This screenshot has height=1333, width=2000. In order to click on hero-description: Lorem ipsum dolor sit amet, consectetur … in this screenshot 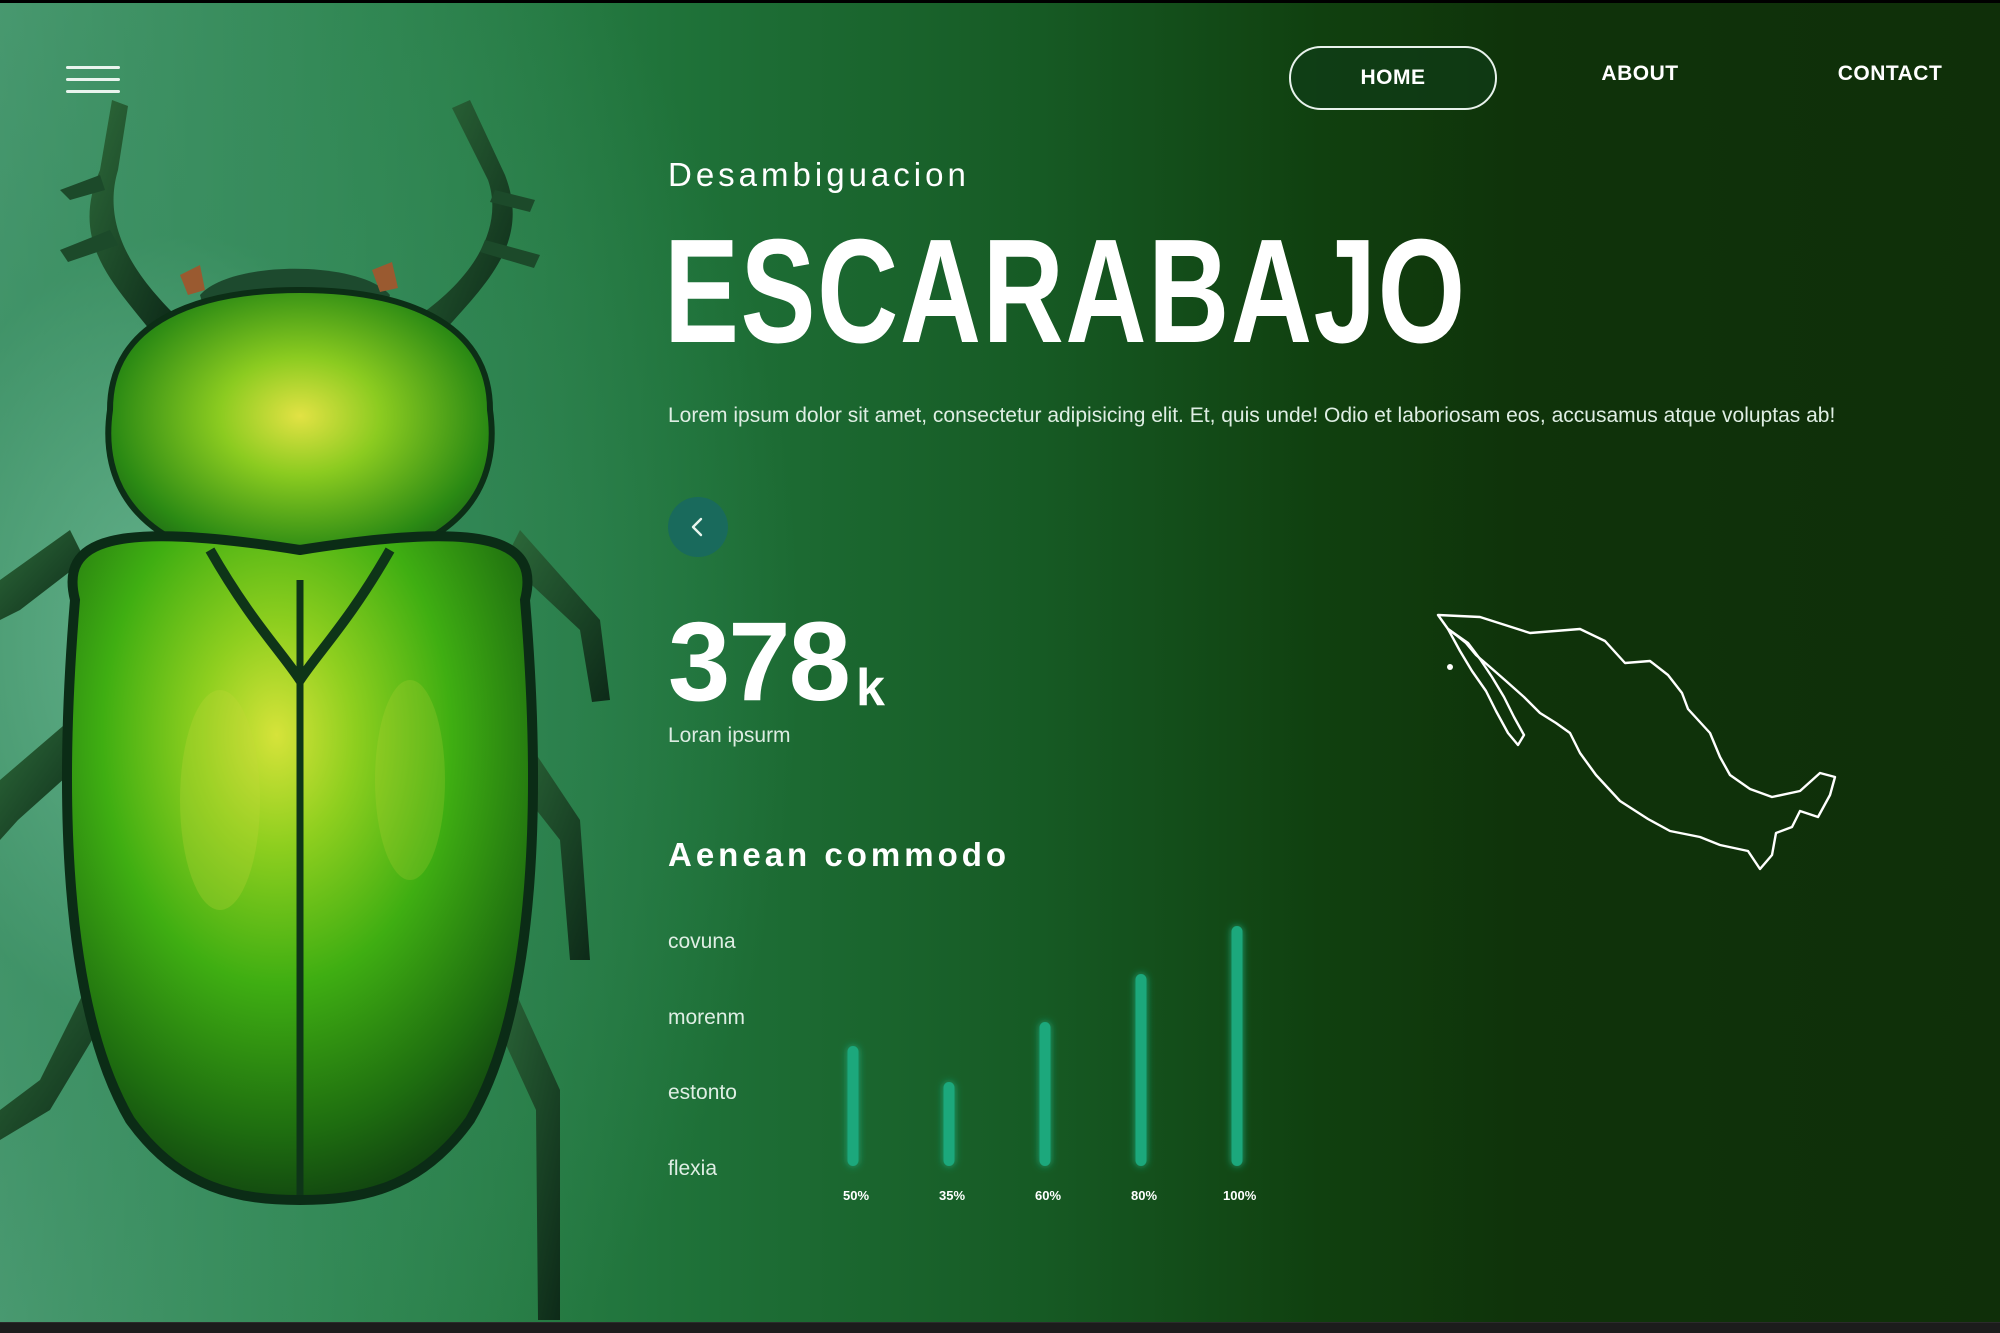, I will do `click(1252, 415)`.